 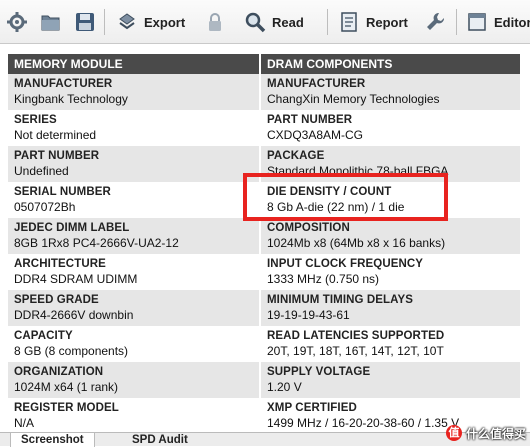 What do you see at coordinates (319, 372) in the screenshot?
I see `field-label: SUPPLY VOLTAGE` at bounding box center [319, 372].